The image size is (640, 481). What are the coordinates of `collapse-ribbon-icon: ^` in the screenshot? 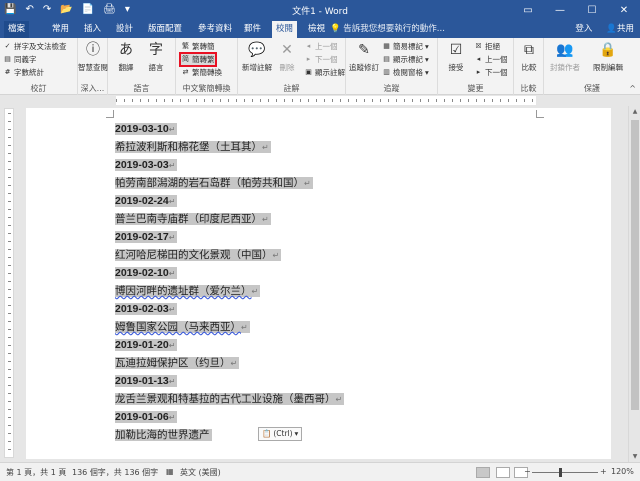 It's located at (632, 88).